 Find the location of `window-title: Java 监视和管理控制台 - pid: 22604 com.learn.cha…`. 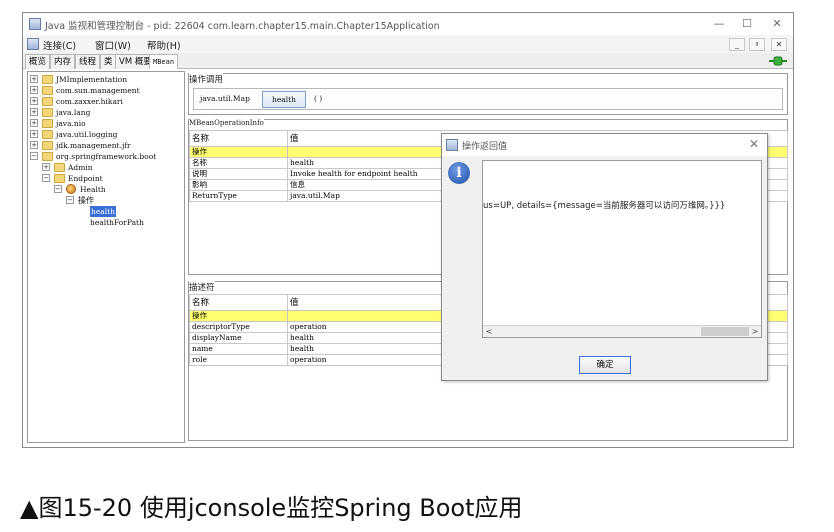

window-title: Java 监视和管理控制台 - pid: 22604 com.learn.cha… is located at coordinates (242, 26).